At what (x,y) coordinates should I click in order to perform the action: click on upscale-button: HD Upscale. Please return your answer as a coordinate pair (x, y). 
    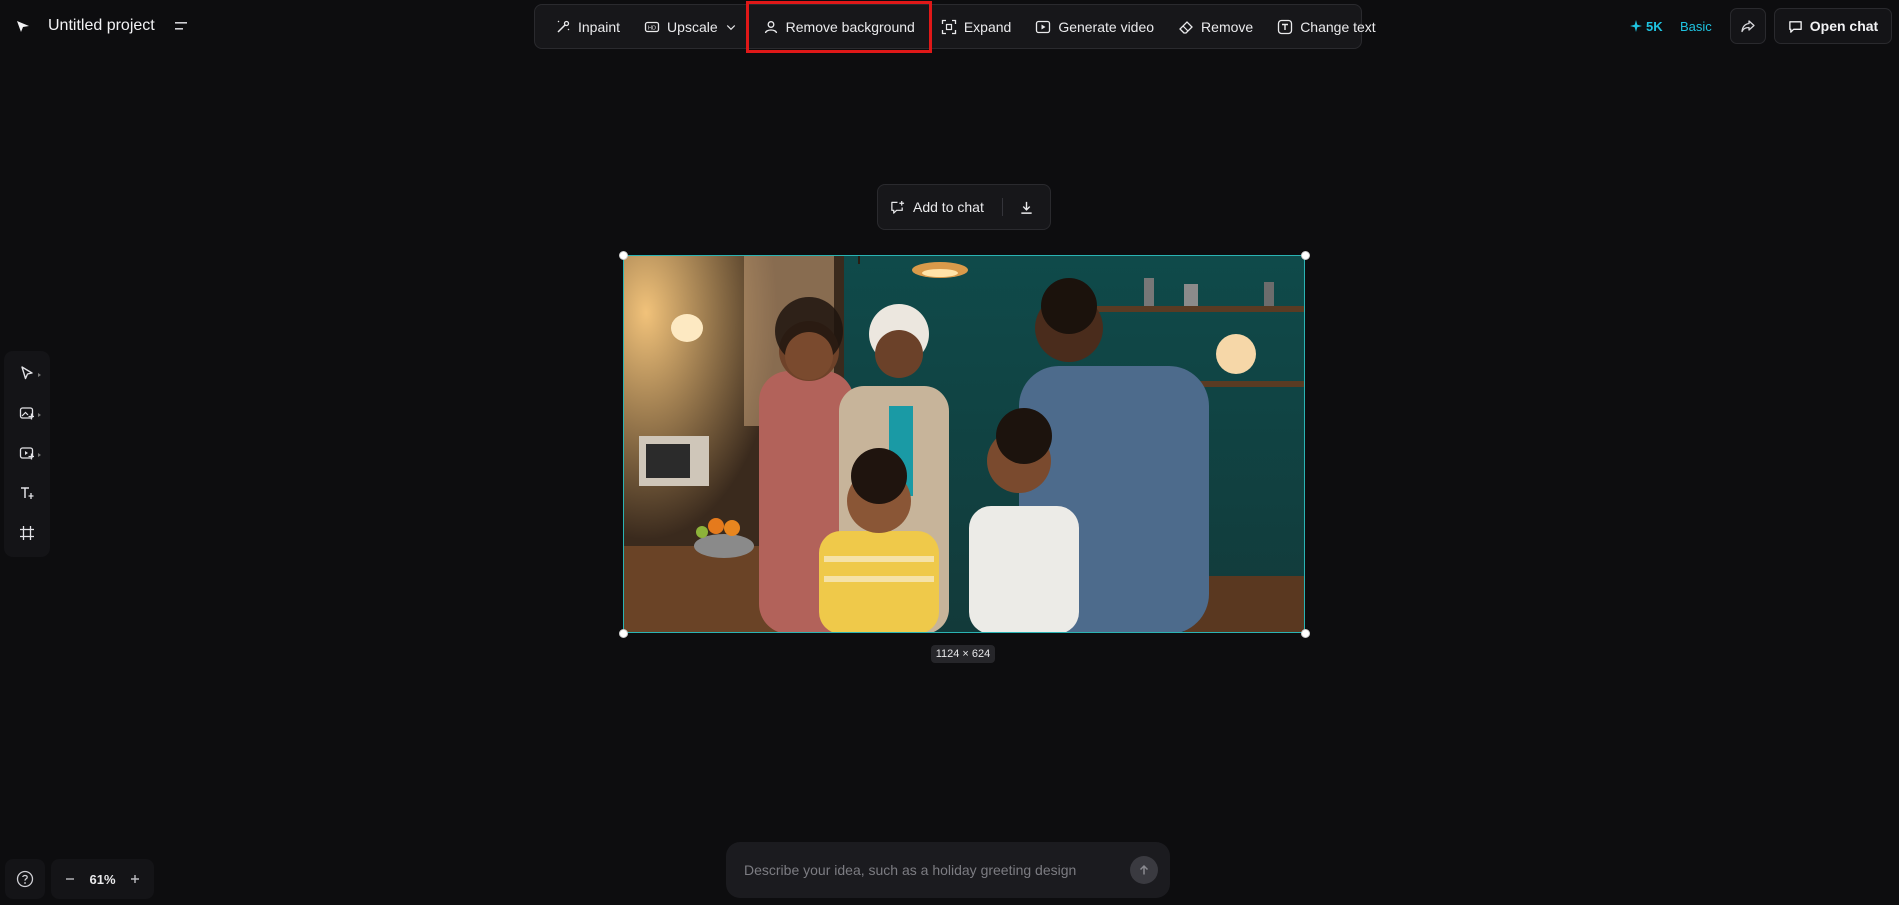
    Looking at the image, I should click on (690, 27).